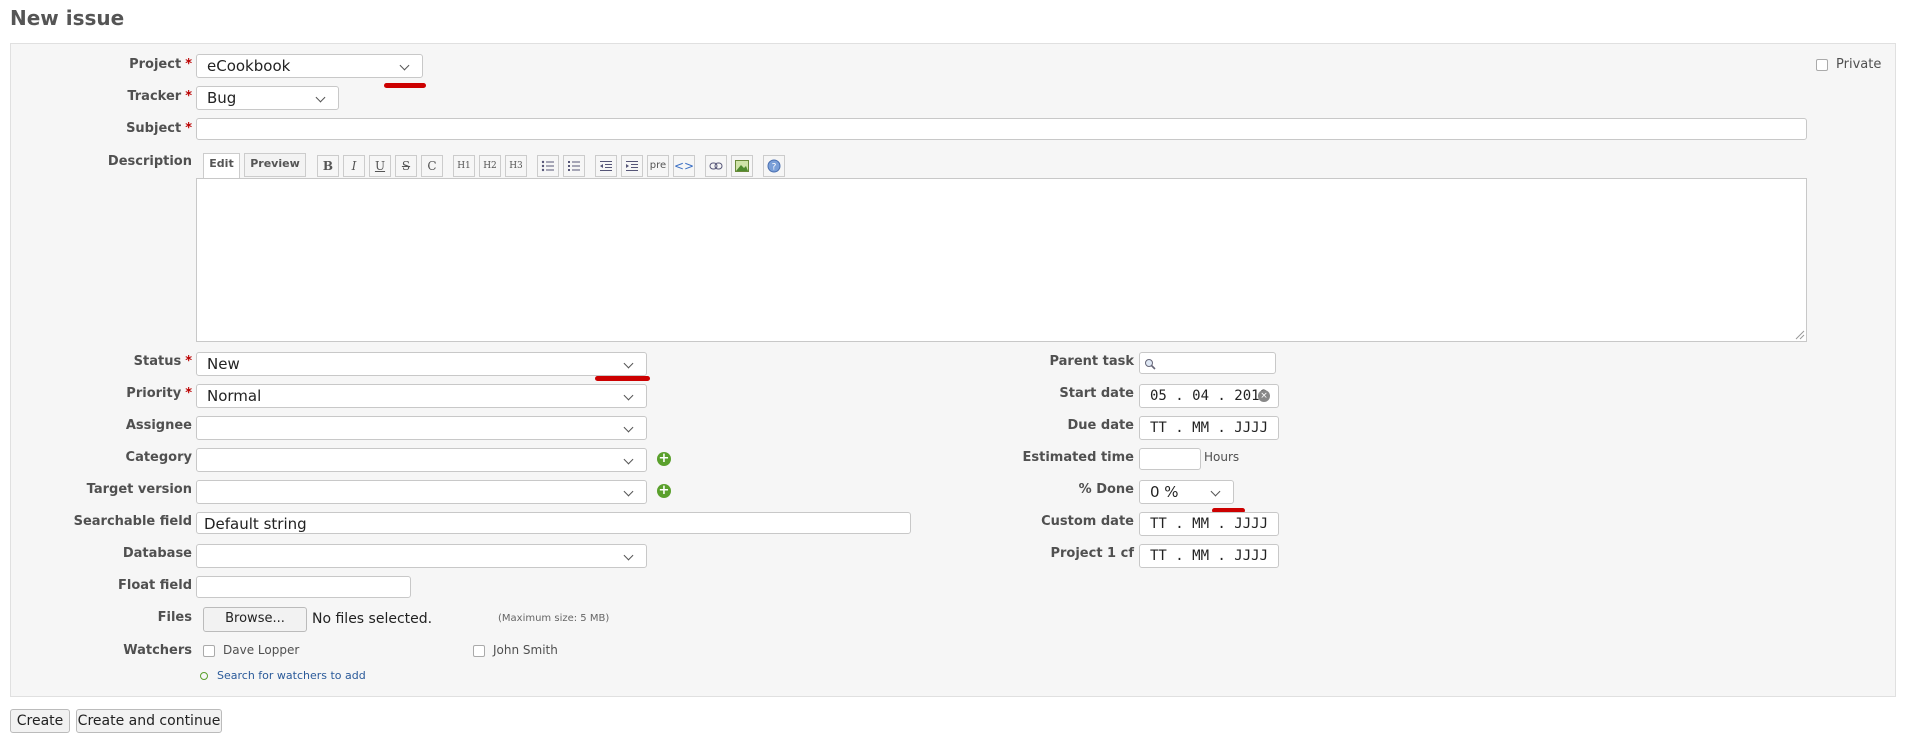 The width and height of the screenshot is (1908, 744). What do you see at coordinates (525, 650) in the screenshot?
I see `watcher-name: John Smith` at bounding box center [525, 650].